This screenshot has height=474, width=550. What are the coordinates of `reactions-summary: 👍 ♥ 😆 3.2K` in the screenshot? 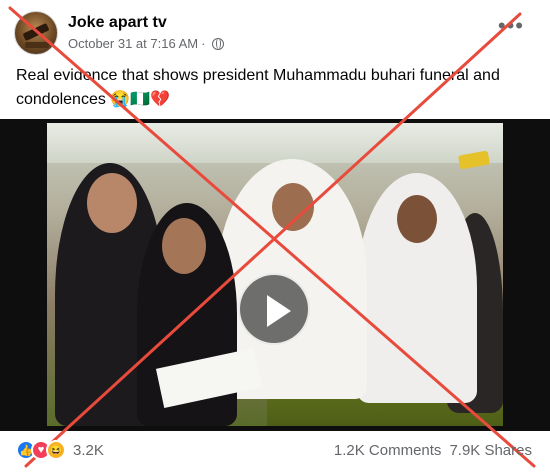 It's located at (60, 450).